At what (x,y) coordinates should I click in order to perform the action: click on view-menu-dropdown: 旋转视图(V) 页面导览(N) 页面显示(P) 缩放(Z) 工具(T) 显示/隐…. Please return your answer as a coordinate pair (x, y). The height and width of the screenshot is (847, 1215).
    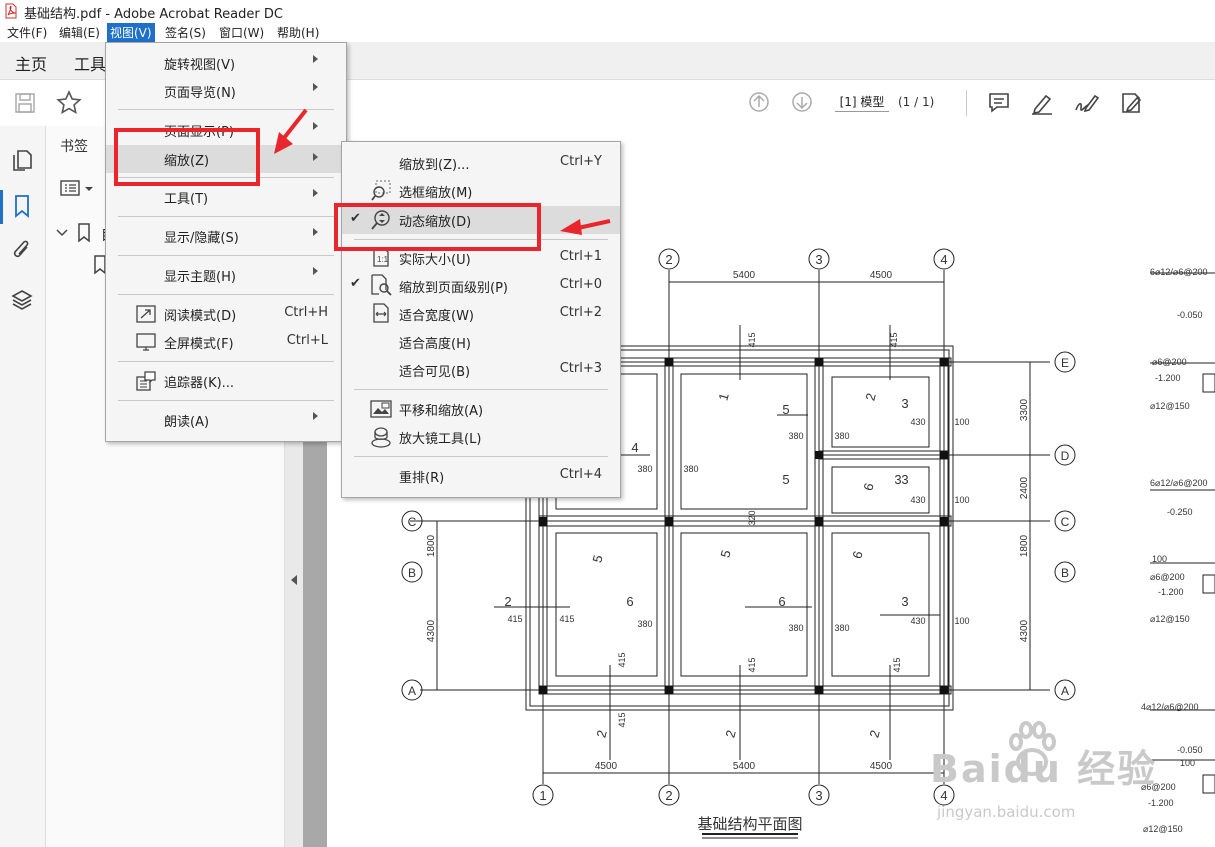
    Looking at the image, I should click on (226, 242).